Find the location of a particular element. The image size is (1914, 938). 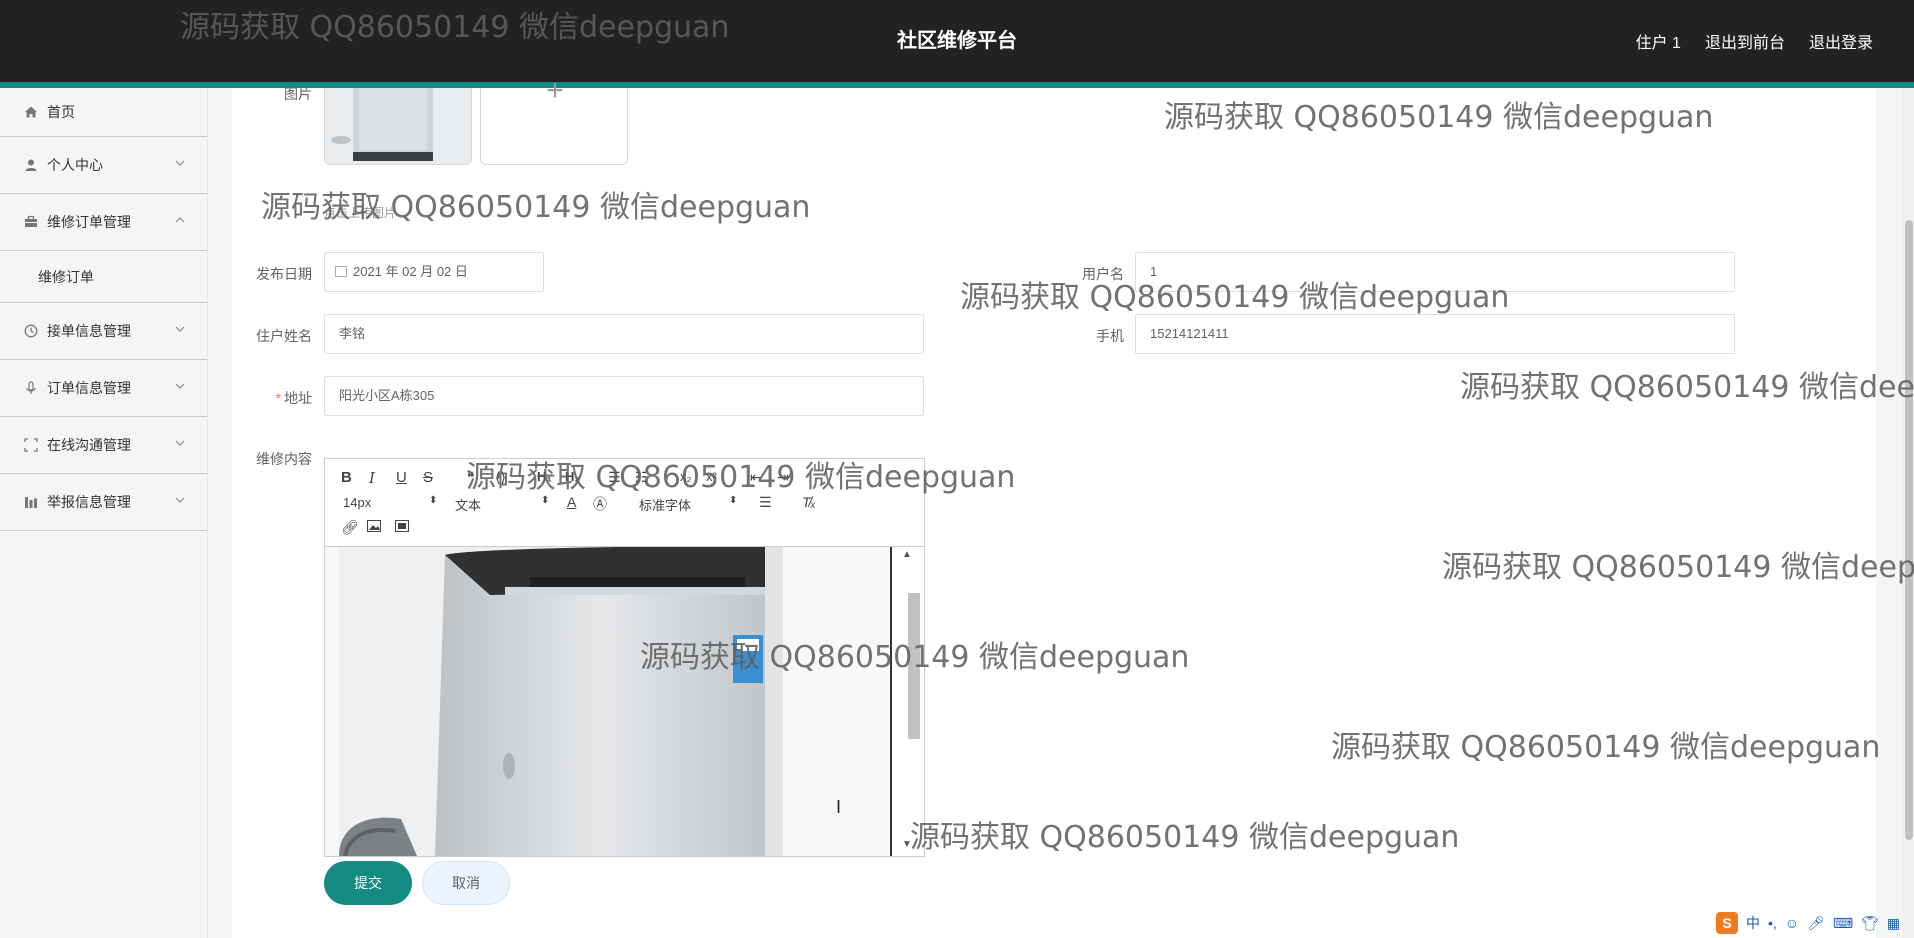

logout-link: 退出登录 is located at coordinates (1841, 41).